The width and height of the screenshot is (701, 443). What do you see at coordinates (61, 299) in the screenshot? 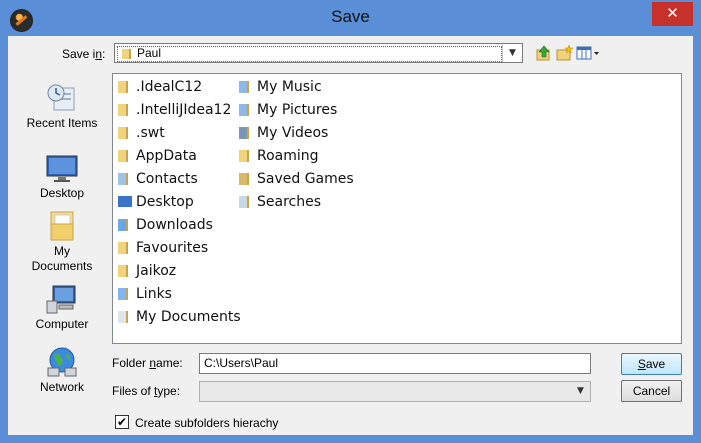
I see `computer-icon` at bounding box center [61, 299].